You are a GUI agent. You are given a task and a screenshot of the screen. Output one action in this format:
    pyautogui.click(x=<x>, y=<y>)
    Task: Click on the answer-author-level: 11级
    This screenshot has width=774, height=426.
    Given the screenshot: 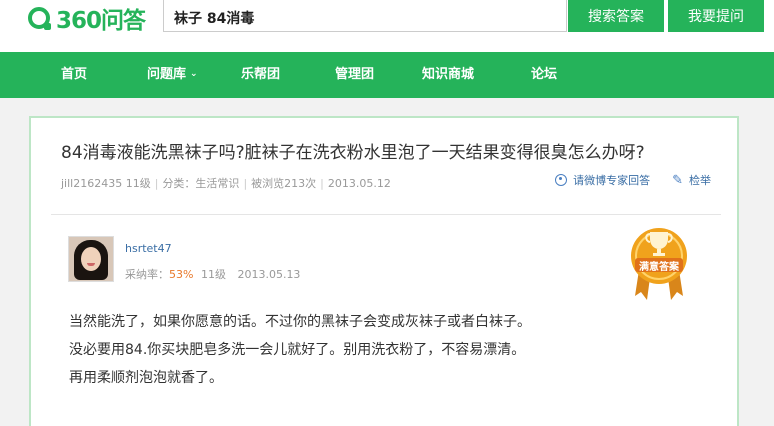 What is the action you would take?
    pyautogui.click(x=213, y=274)
    